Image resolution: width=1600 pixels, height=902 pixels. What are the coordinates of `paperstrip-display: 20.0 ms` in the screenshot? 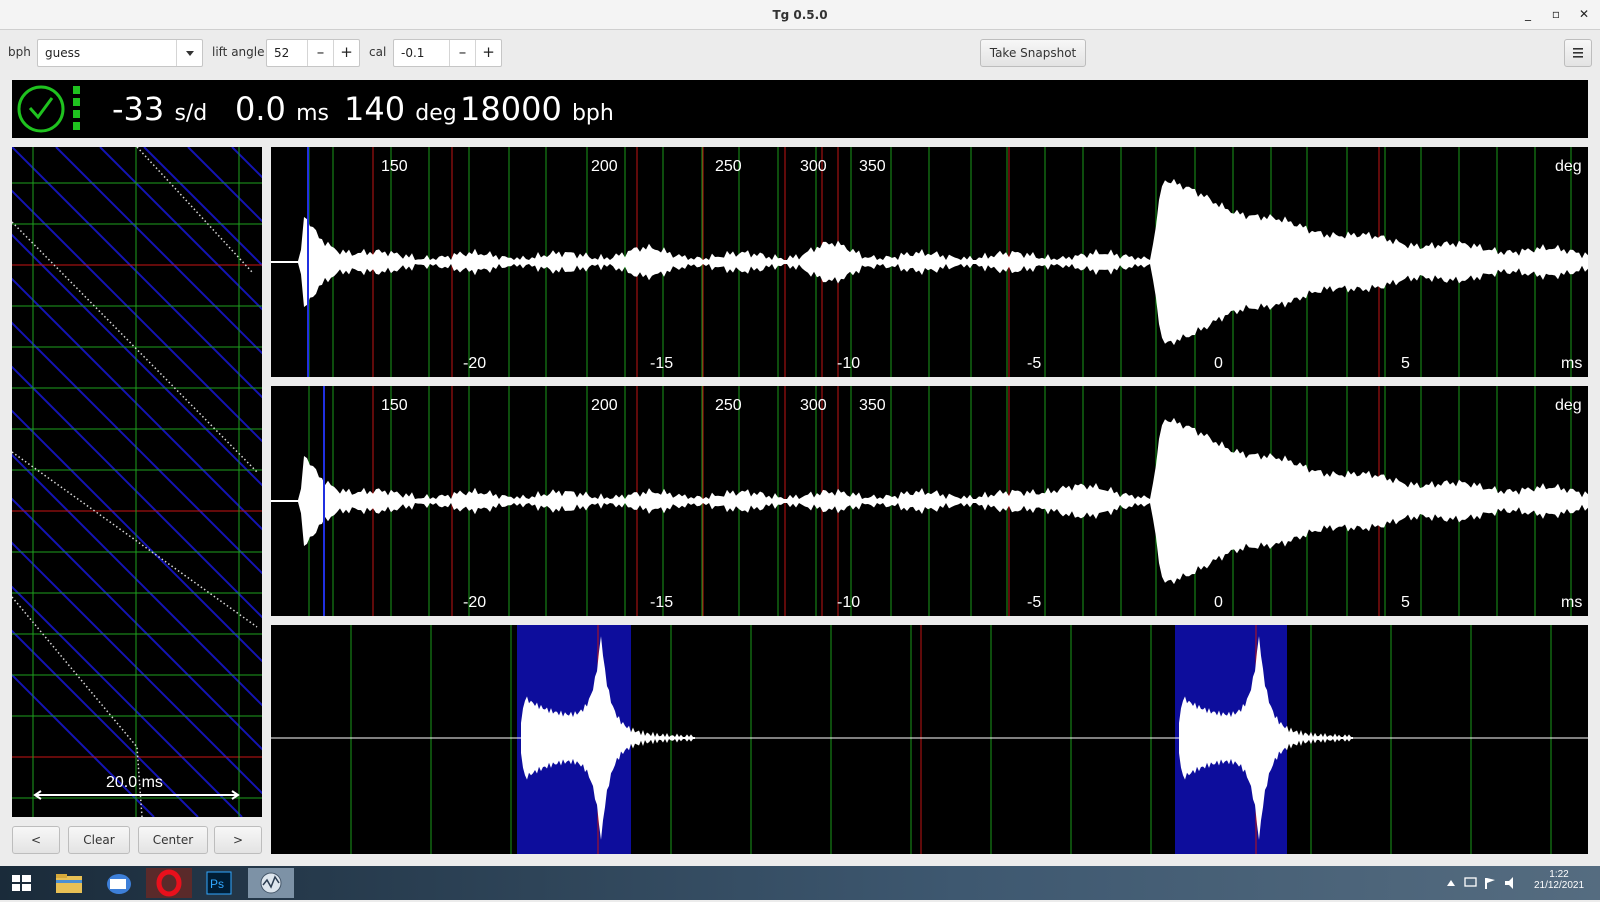 It's located at (137, 482).